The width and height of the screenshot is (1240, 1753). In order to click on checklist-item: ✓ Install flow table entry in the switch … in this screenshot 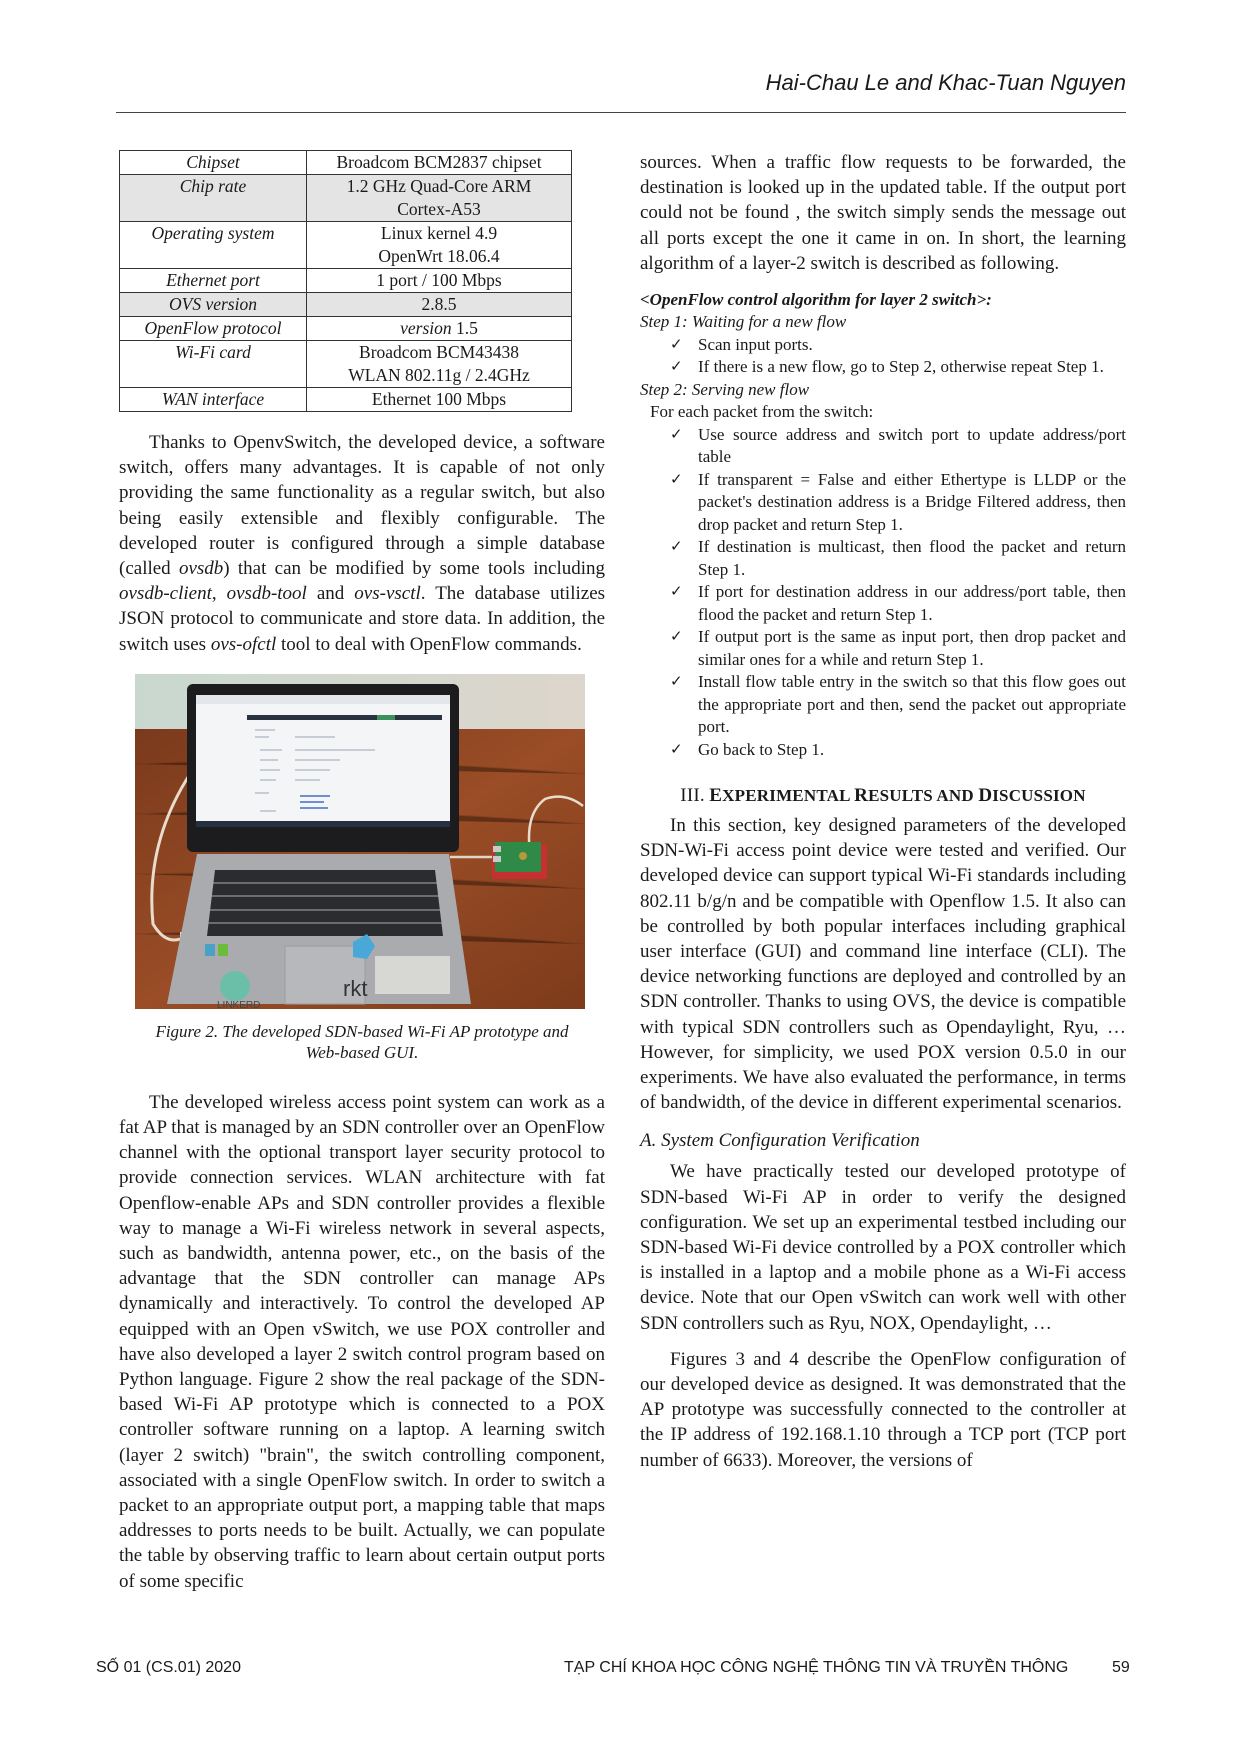, I will do `click(898, 705)`.